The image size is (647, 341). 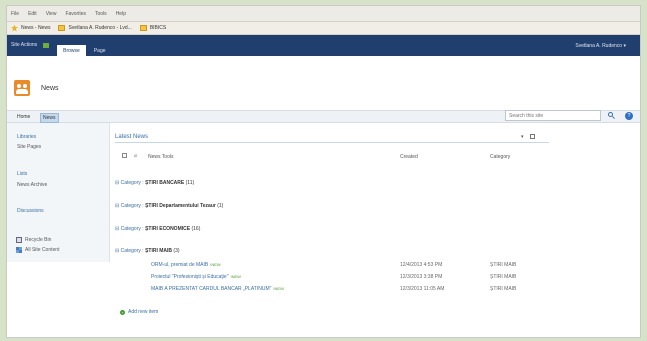 What do you see at coordinates (522, 137) in the screenshot?
I see `webpart-menu-icon: ▾` at bounding box center [522, 137].